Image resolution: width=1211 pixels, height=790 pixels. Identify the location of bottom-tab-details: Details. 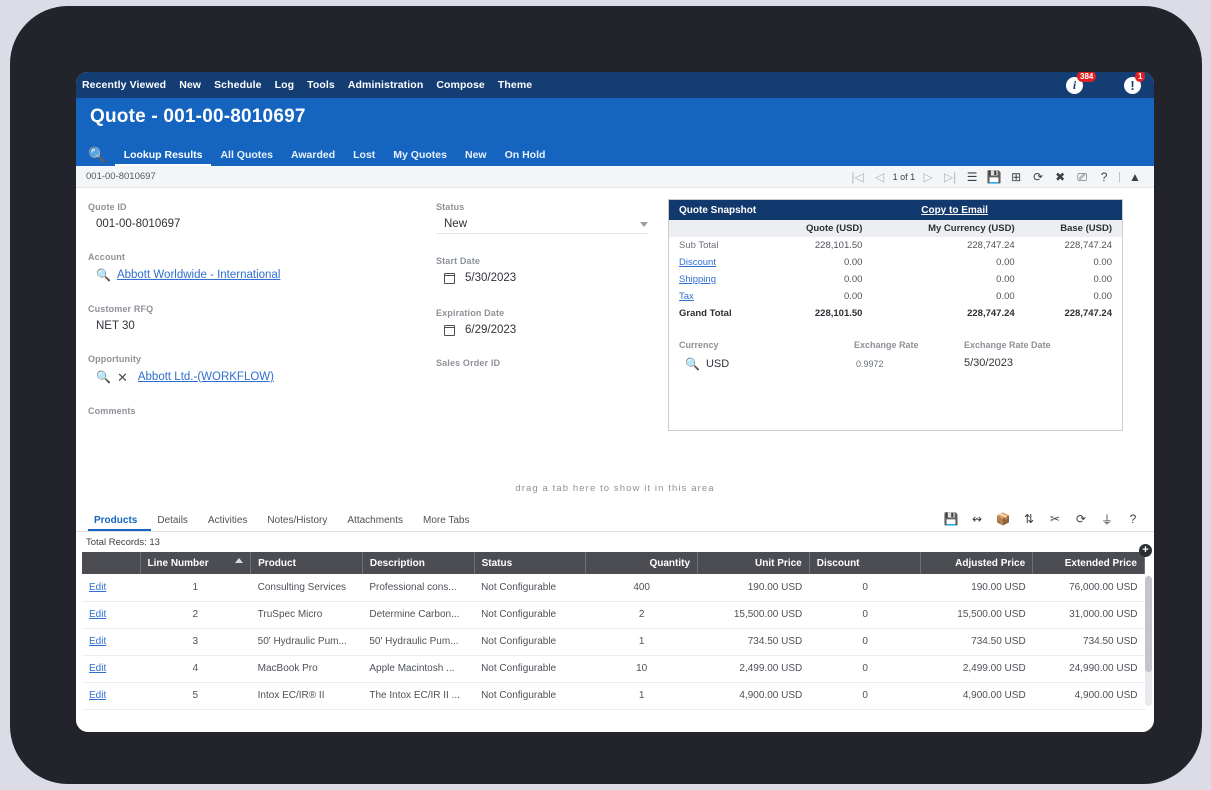
(176, 523).